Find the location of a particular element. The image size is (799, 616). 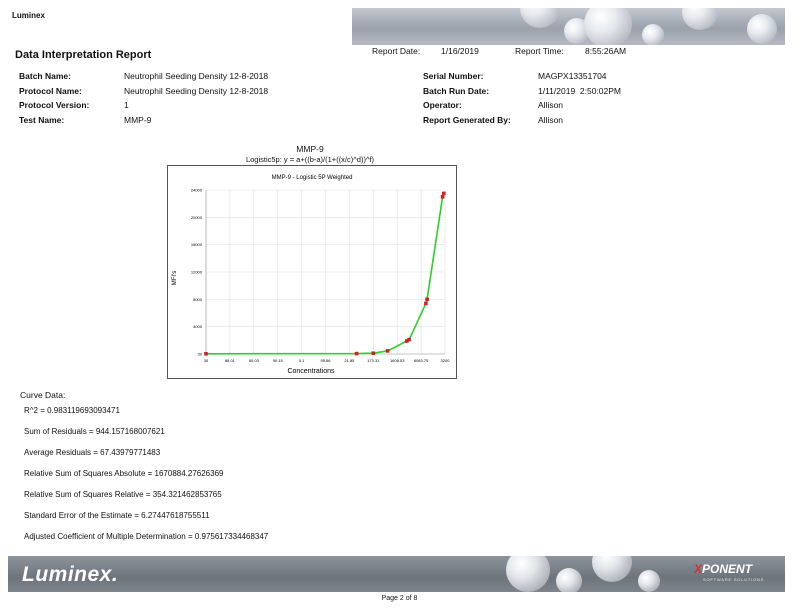

batch-run-date-label: Batch Run Date: is located at coordinates (456, 91).